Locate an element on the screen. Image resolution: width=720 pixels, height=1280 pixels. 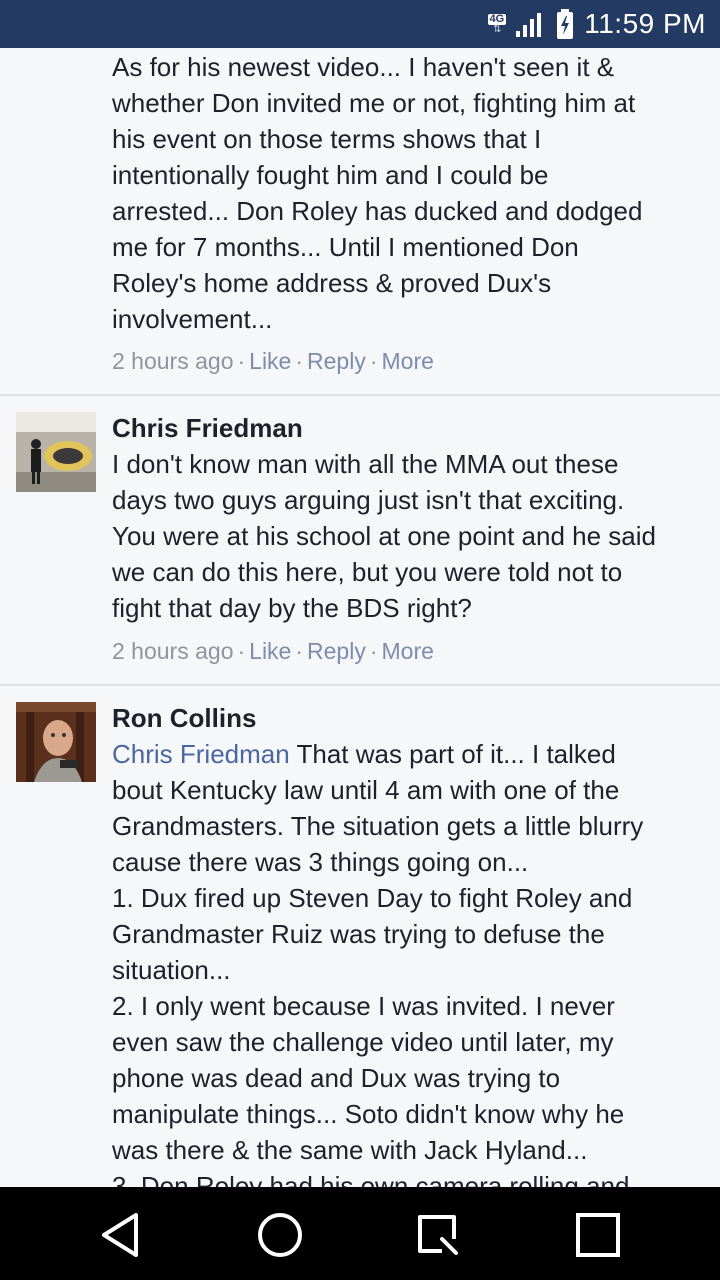
comment-author: Ron Collins is located at coordinates (184, 718).